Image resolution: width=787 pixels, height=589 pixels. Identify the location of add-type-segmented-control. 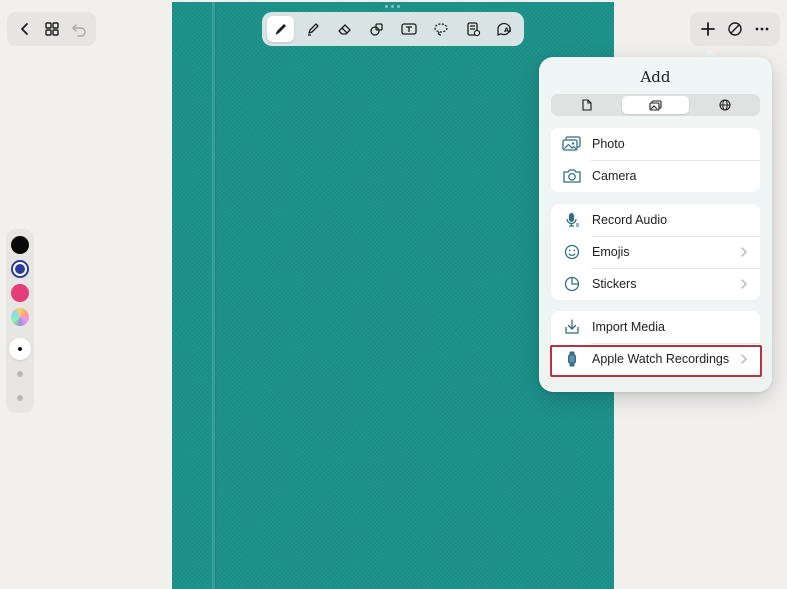
(655, 105).